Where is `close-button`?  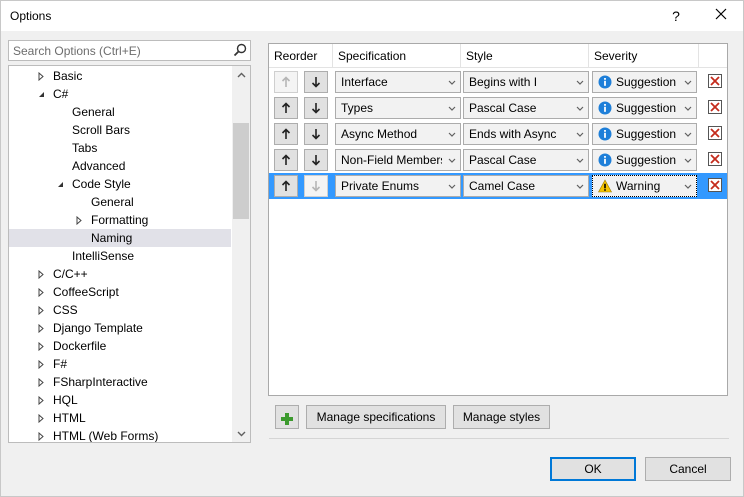
close-button is located at coordinates (721, 16).